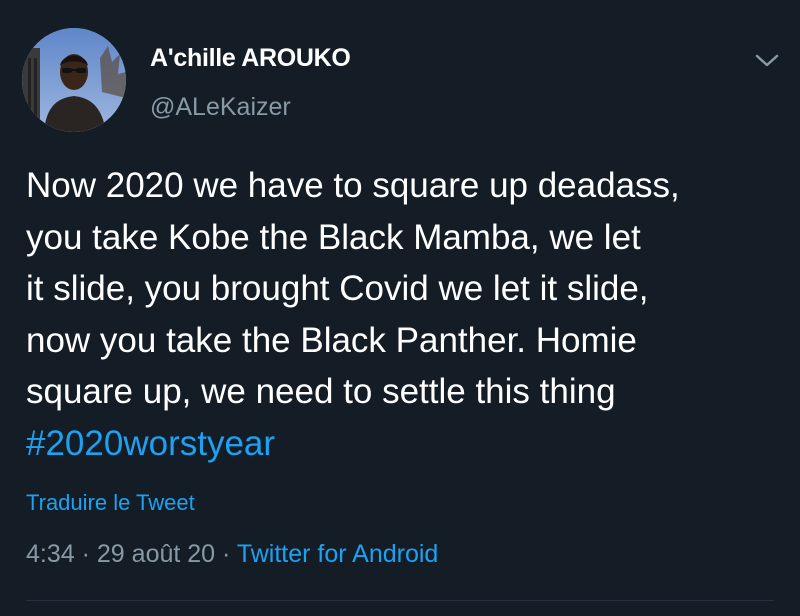 The image size is (800, 616). Describe the element at coordinates (406, 444) in the screenshot. I see `hashtag-link: #2020worstyear` at that location.